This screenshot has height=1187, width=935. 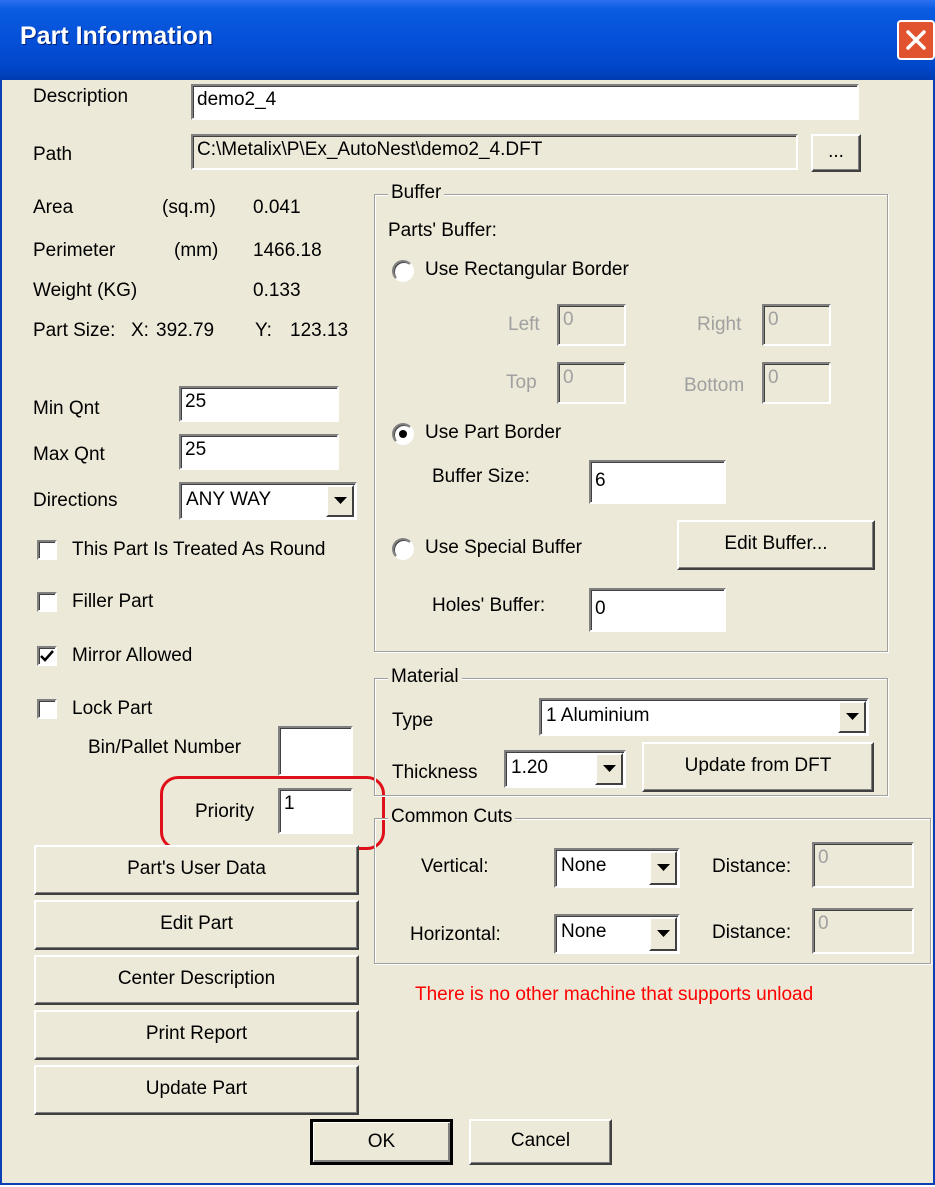 What do you see at coordinates (185, 330) in the screenshot?
I see `part-size-x-value: 392.79` at bounding box center [185, 330].